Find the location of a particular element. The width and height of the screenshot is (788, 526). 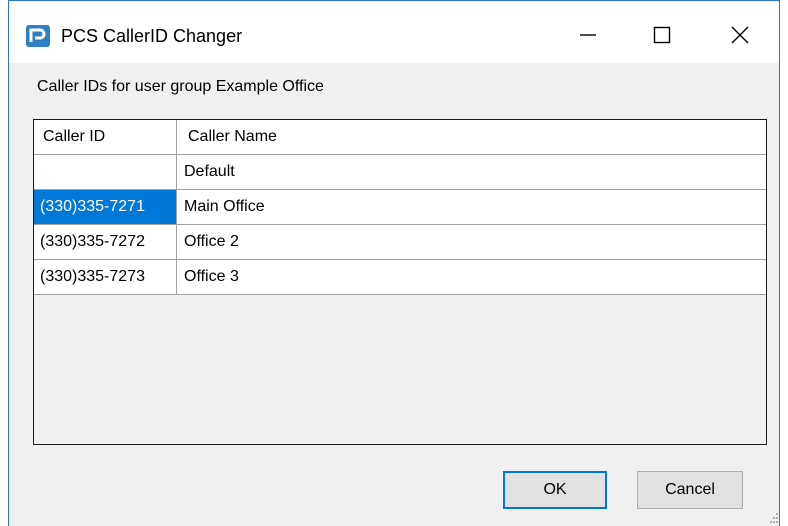

resize-grip-icon is located at coordinates (774, 517).